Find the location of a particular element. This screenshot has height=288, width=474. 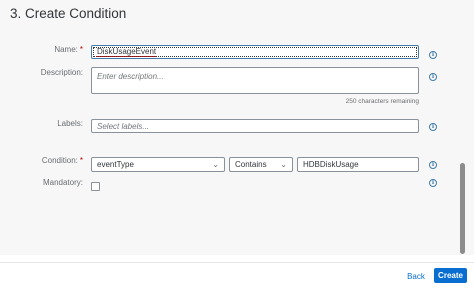

condition-operator-select: Contains ⌄ is located at coordinates (261, 164).